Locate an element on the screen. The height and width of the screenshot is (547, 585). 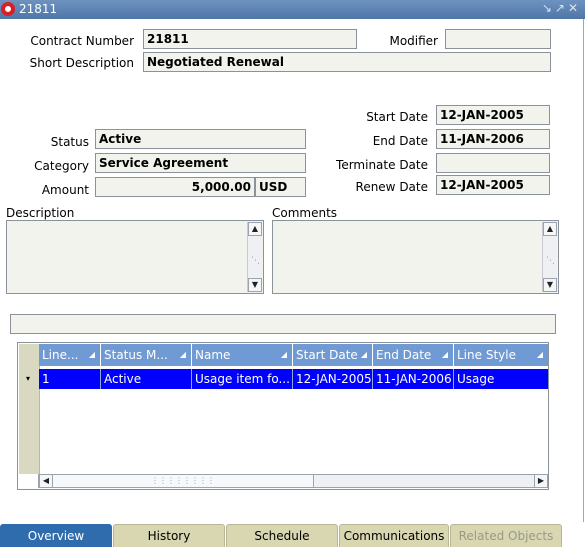
row-header-column: ▾ is located at coordinates (29, 409).